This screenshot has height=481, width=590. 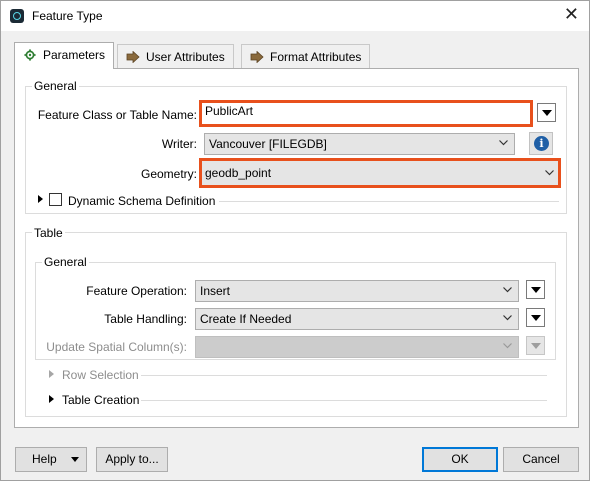 I want to click on ok-button: OK, so click(x=460, y=459).